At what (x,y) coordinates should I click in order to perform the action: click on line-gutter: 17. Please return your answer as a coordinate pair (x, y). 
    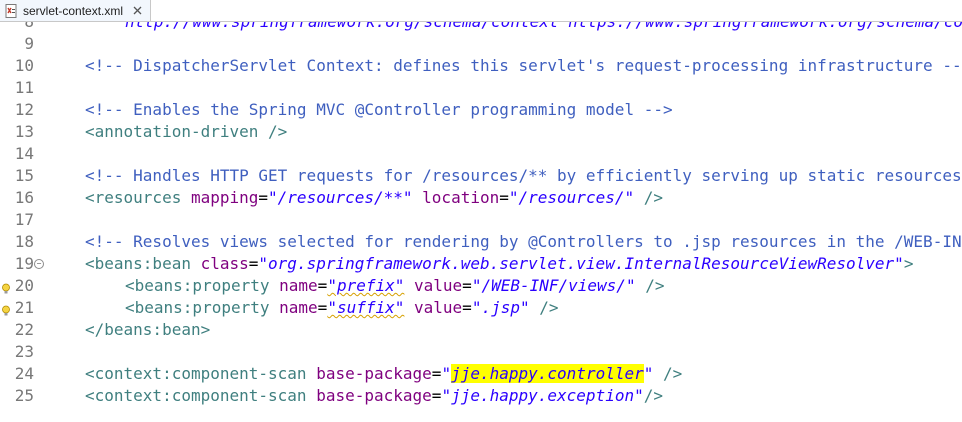
    Looking at the image, I should click on (26, 220).